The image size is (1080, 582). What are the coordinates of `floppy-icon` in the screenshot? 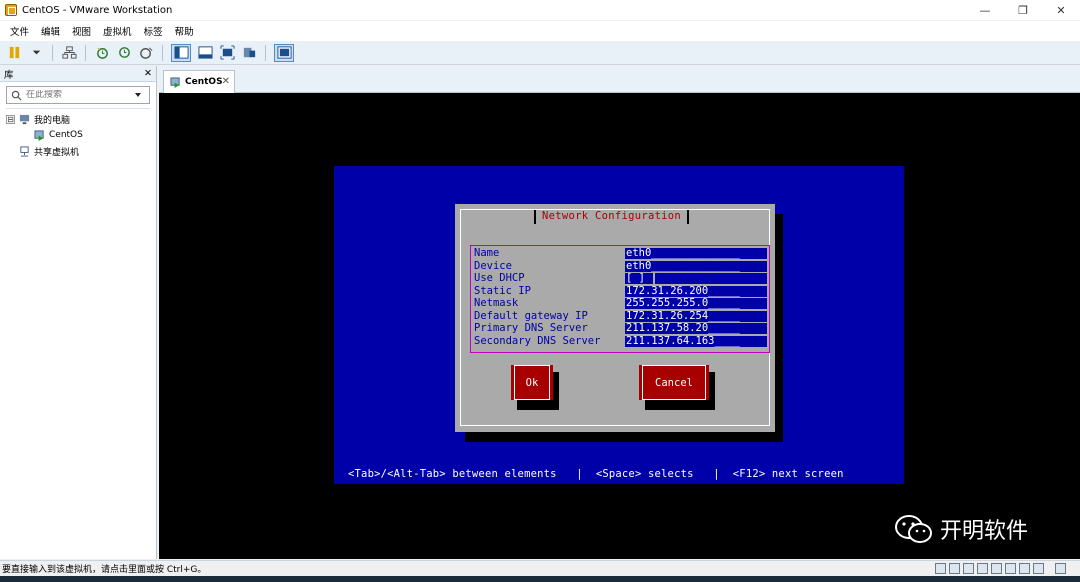 It's located at (968, 568).